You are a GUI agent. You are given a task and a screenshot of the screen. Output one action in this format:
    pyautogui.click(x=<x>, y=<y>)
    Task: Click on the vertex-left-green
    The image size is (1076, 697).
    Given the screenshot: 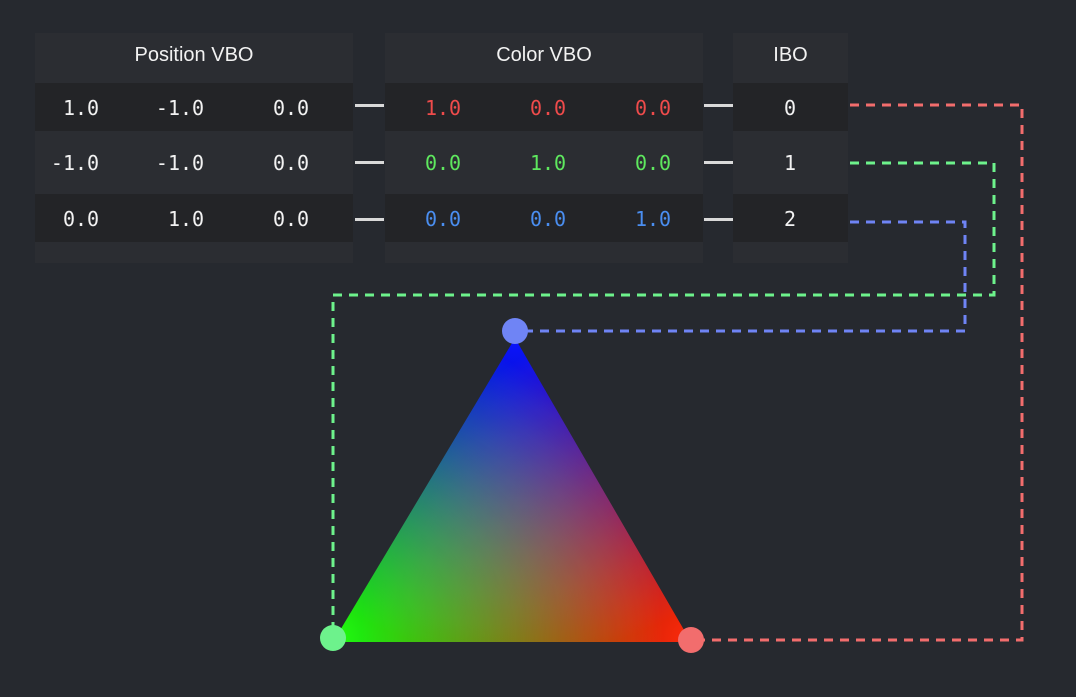 What is the action you would take?
    pyautogui.click(x=333, y=638)
    